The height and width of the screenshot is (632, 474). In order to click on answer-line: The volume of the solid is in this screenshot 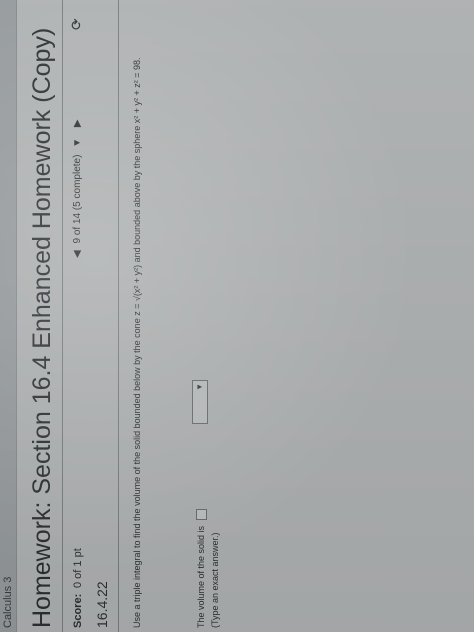, I will do `click(202, 568)`.